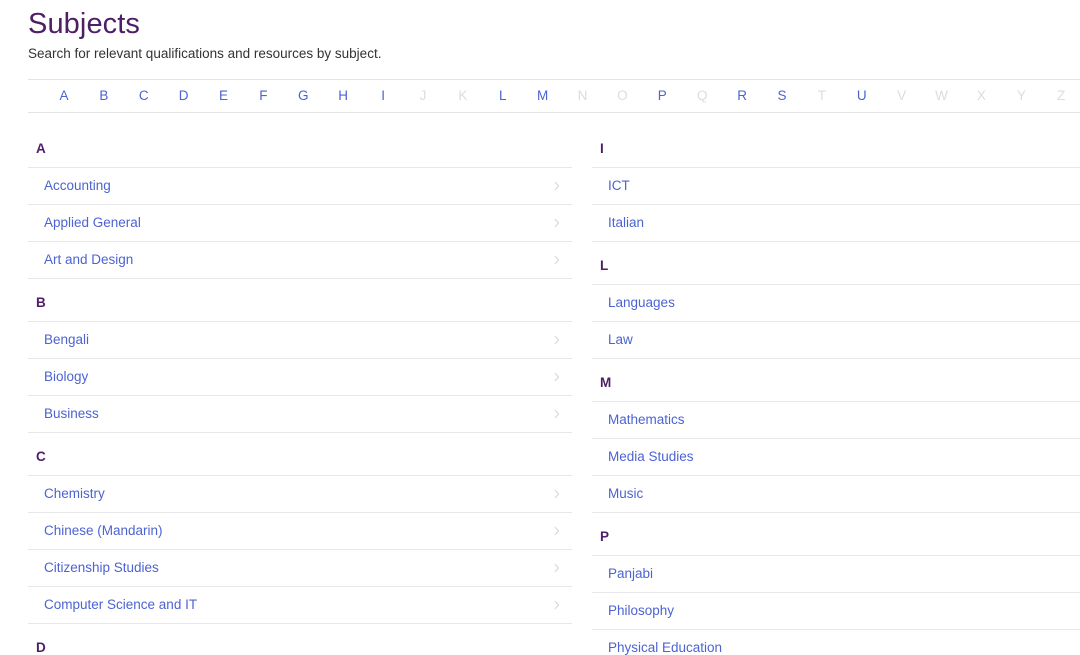 This screenshot has width=1080, height=655. I want to click on subject-row: Philosophy, so click(836, 611).